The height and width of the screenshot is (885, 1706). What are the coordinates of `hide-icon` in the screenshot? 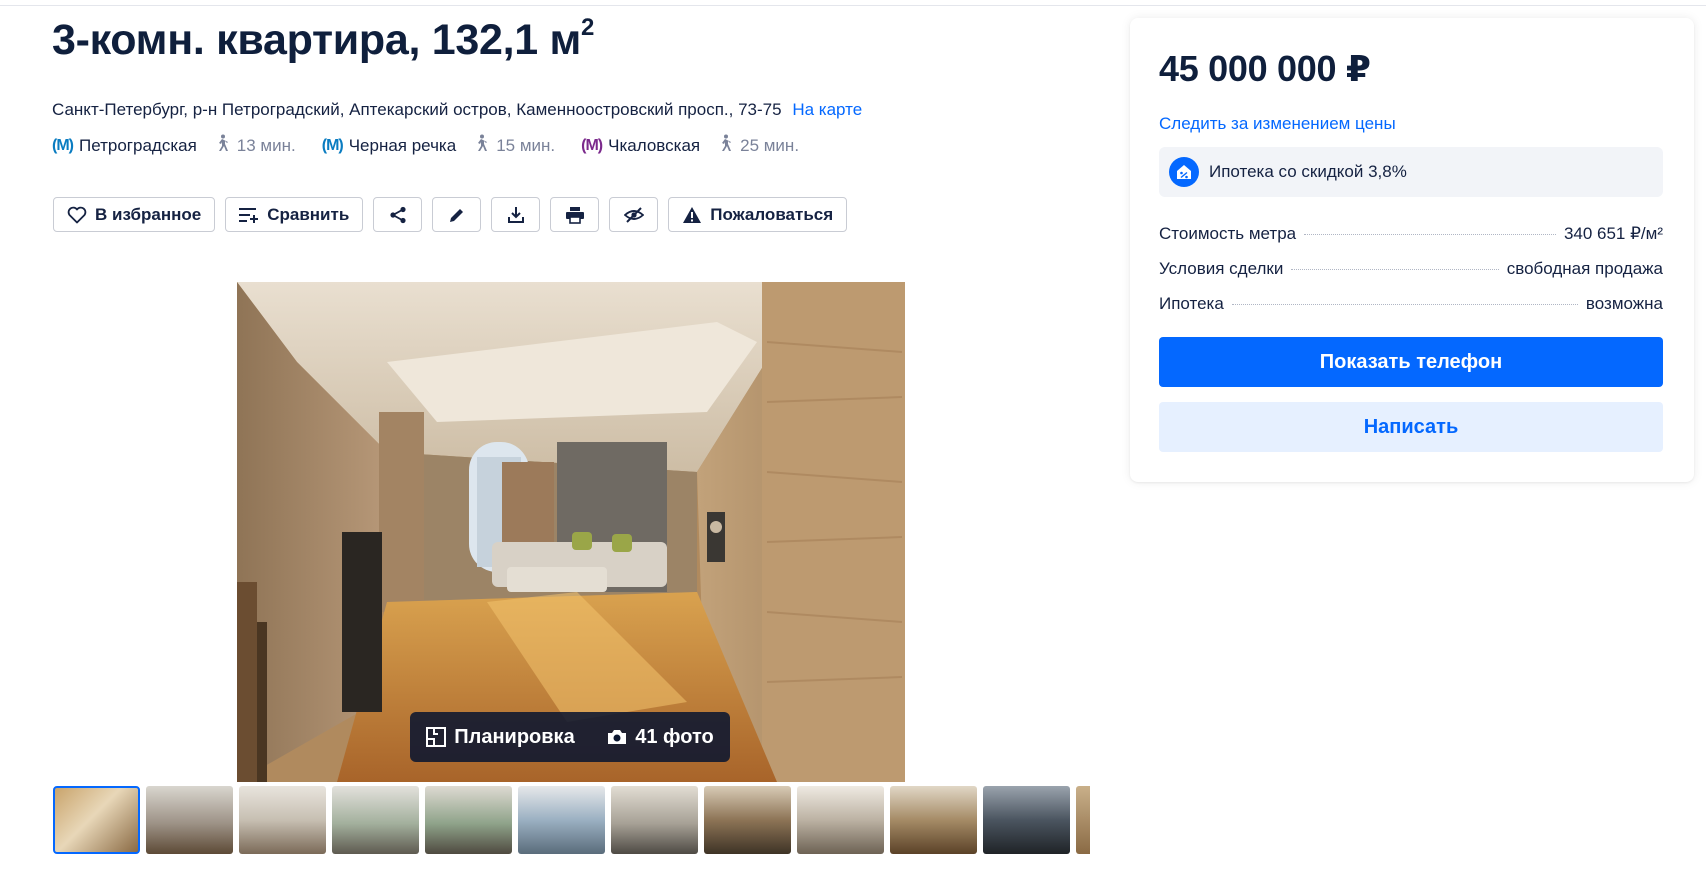 It's located at (633, 215).